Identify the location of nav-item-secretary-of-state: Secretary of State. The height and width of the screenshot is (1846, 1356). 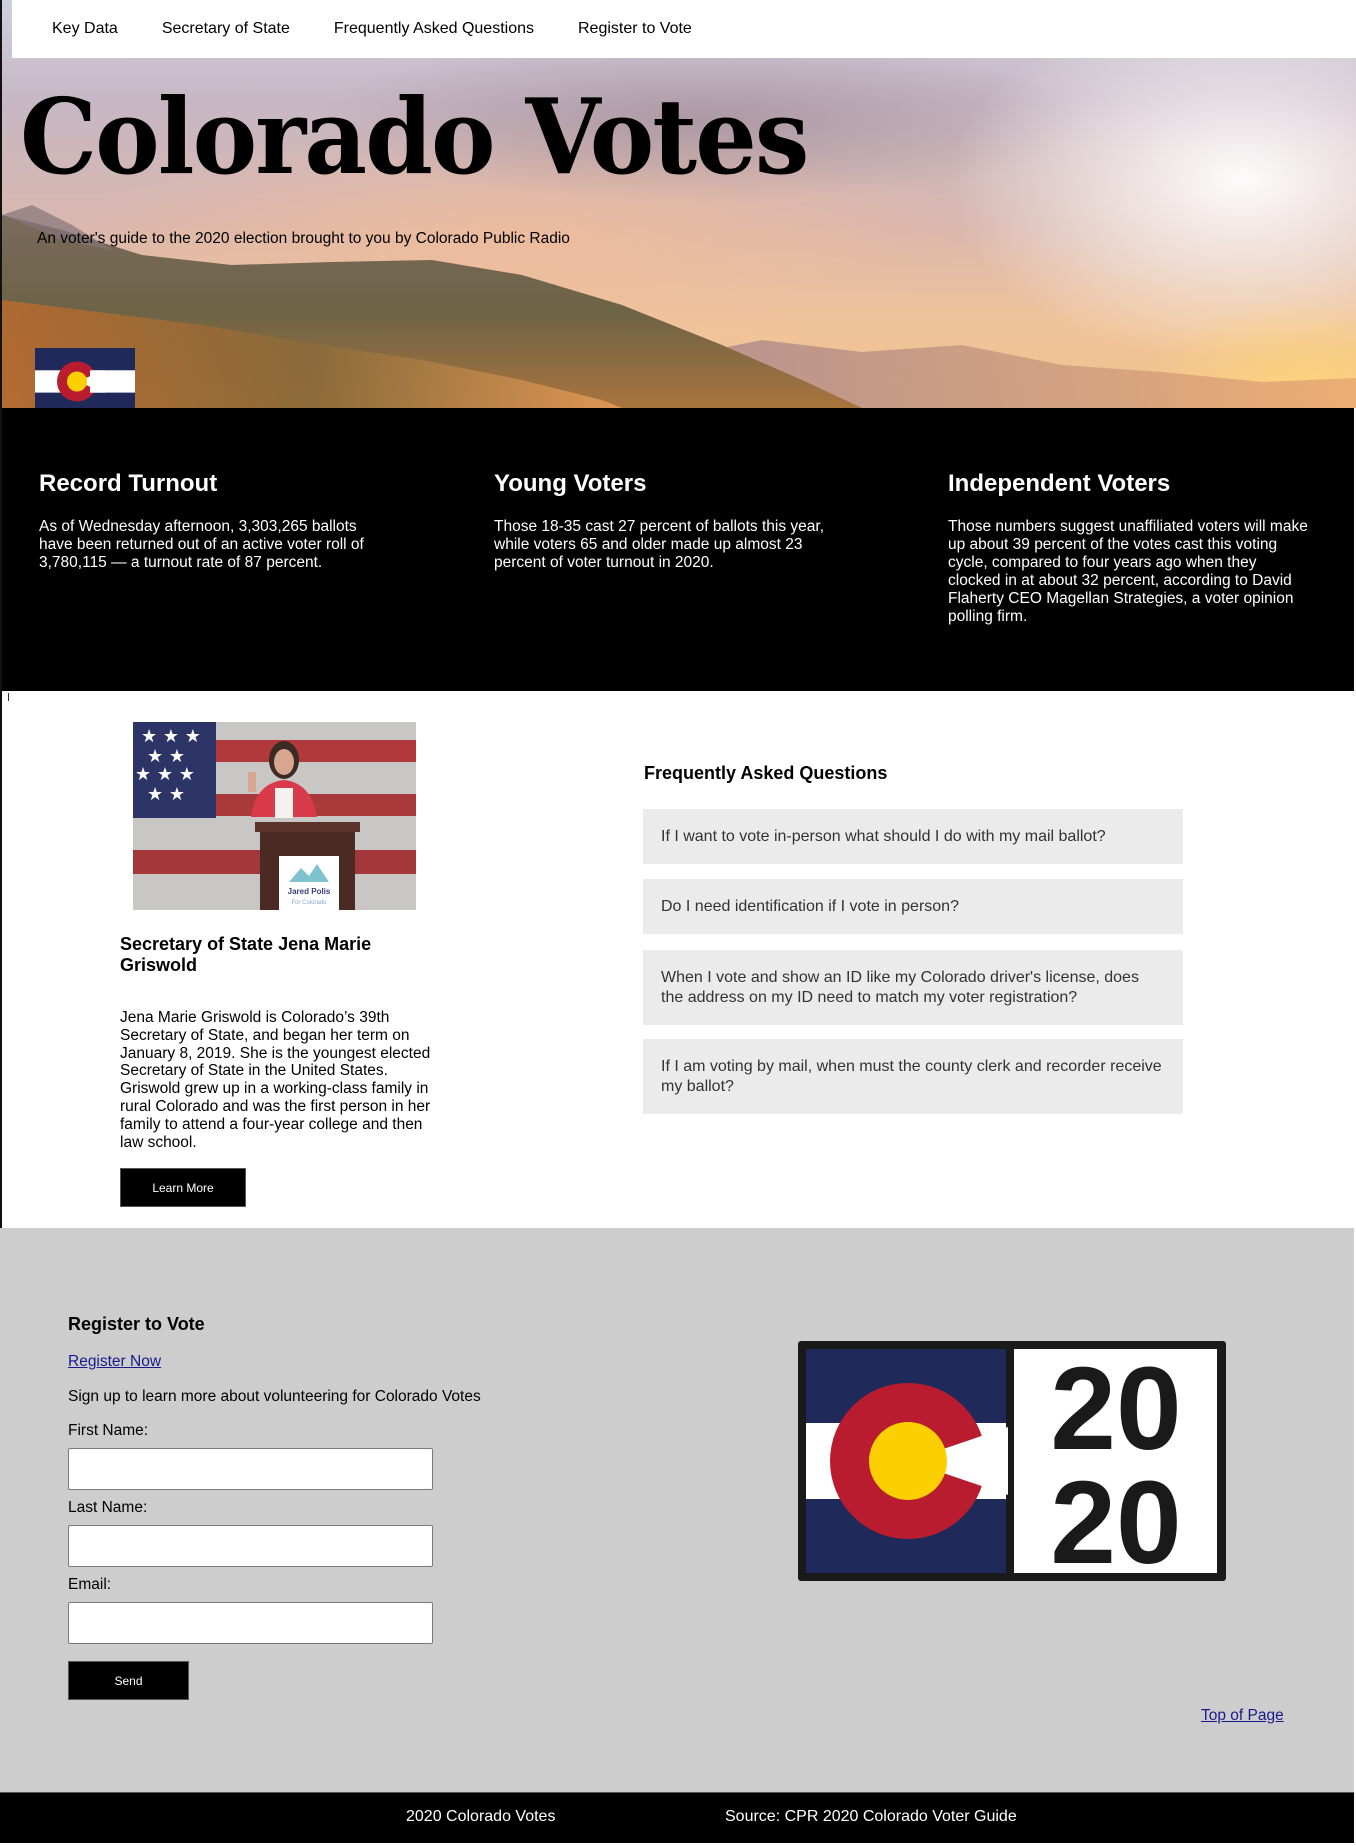
(226, 29).